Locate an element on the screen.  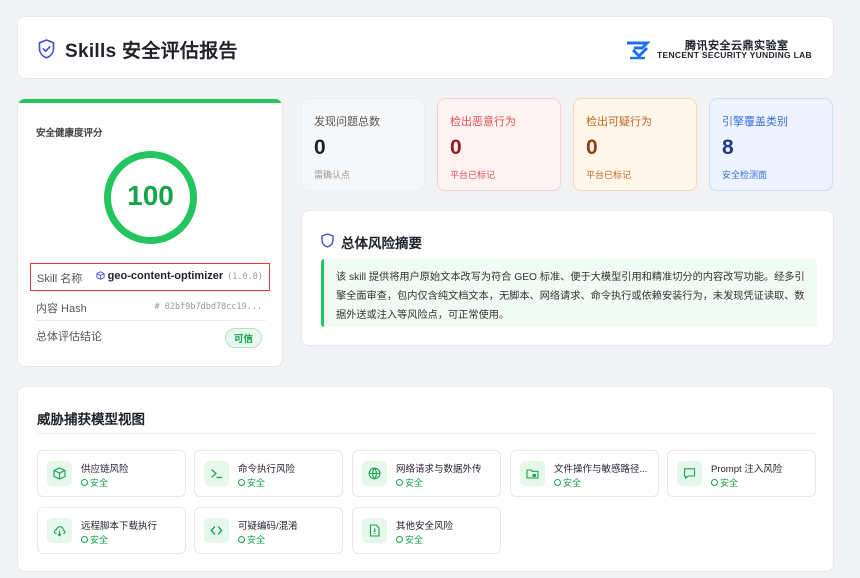
skill-name-key: Skill 名称 is located at coordinates (60, 279).